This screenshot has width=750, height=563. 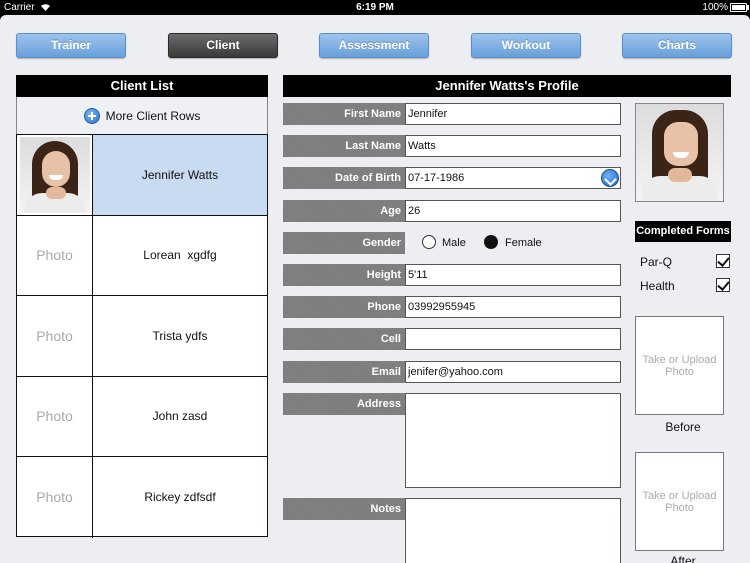 I want to click on tab-workout: Workout, so click(x=526, y=45).